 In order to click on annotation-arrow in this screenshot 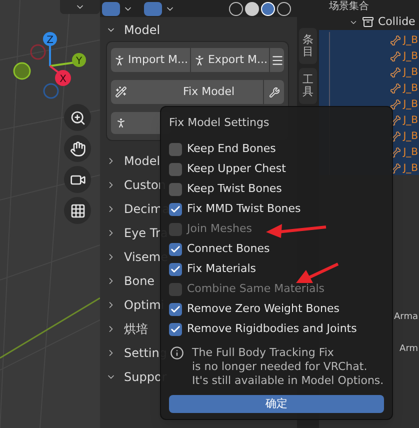, I will do `click(297, 230)`.